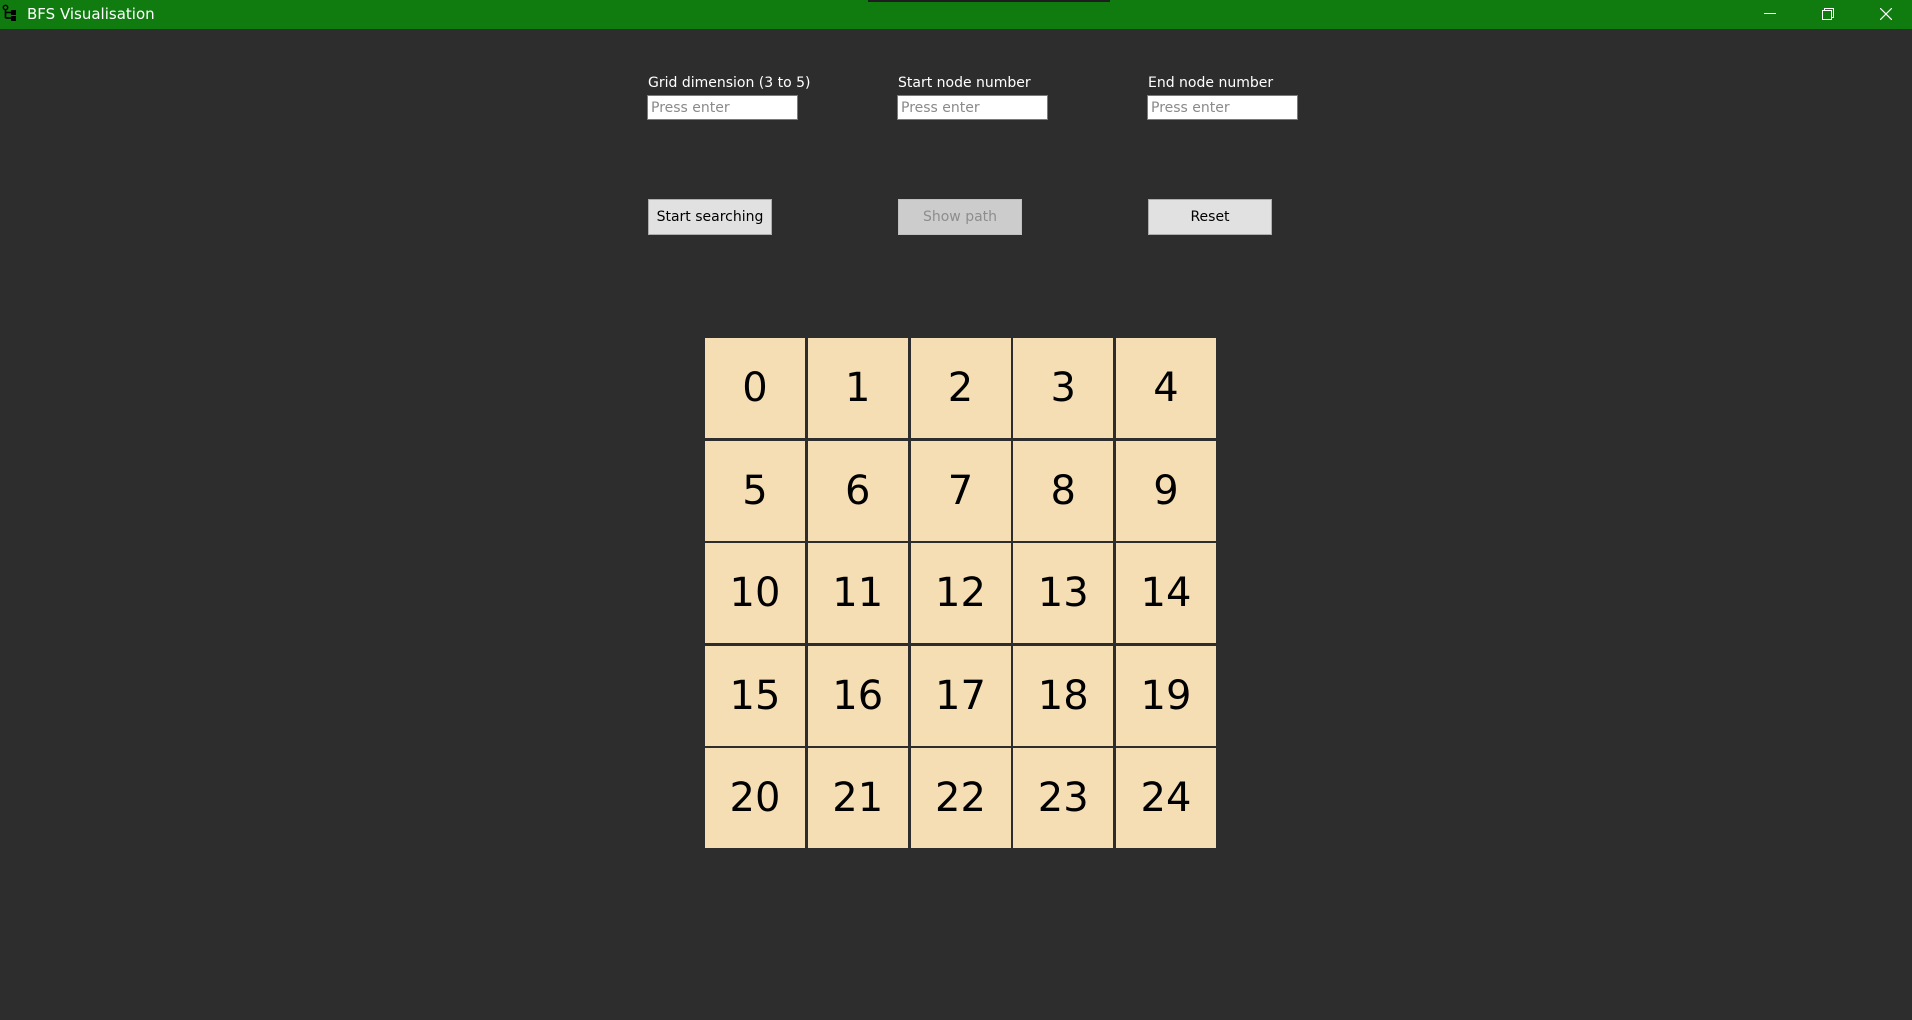 Image resolution: width=1912 pixels, height=1020 pixels. What do you see at coordinates (960, 388) in the screenshot?
I see `grid-node: 2` at bounding box center [960, 388].